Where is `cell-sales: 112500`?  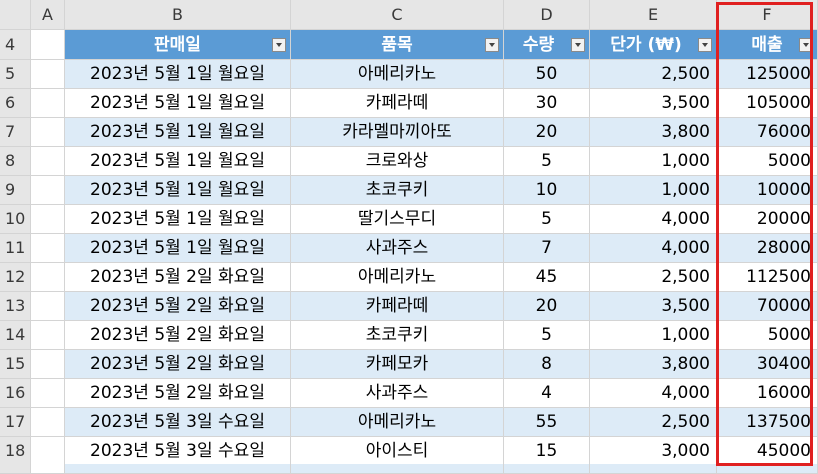
cell-sales: 112500 is located at coordinates (767, 277).